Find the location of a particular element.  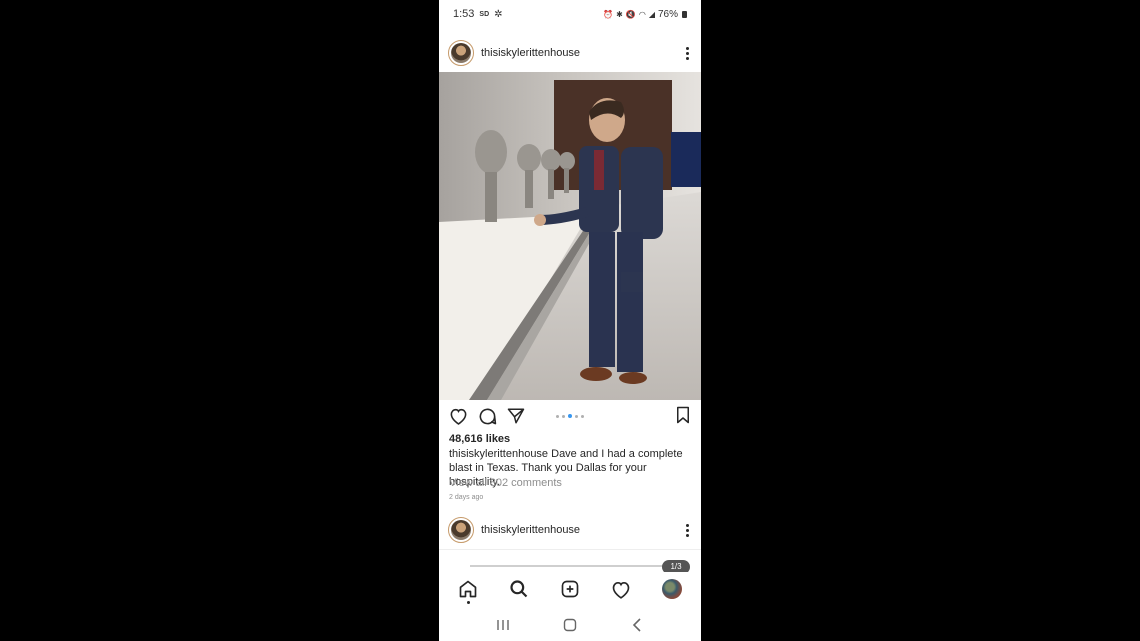

post-username-2: thisiskylerittenhouse is located at coordinates (581, 530).